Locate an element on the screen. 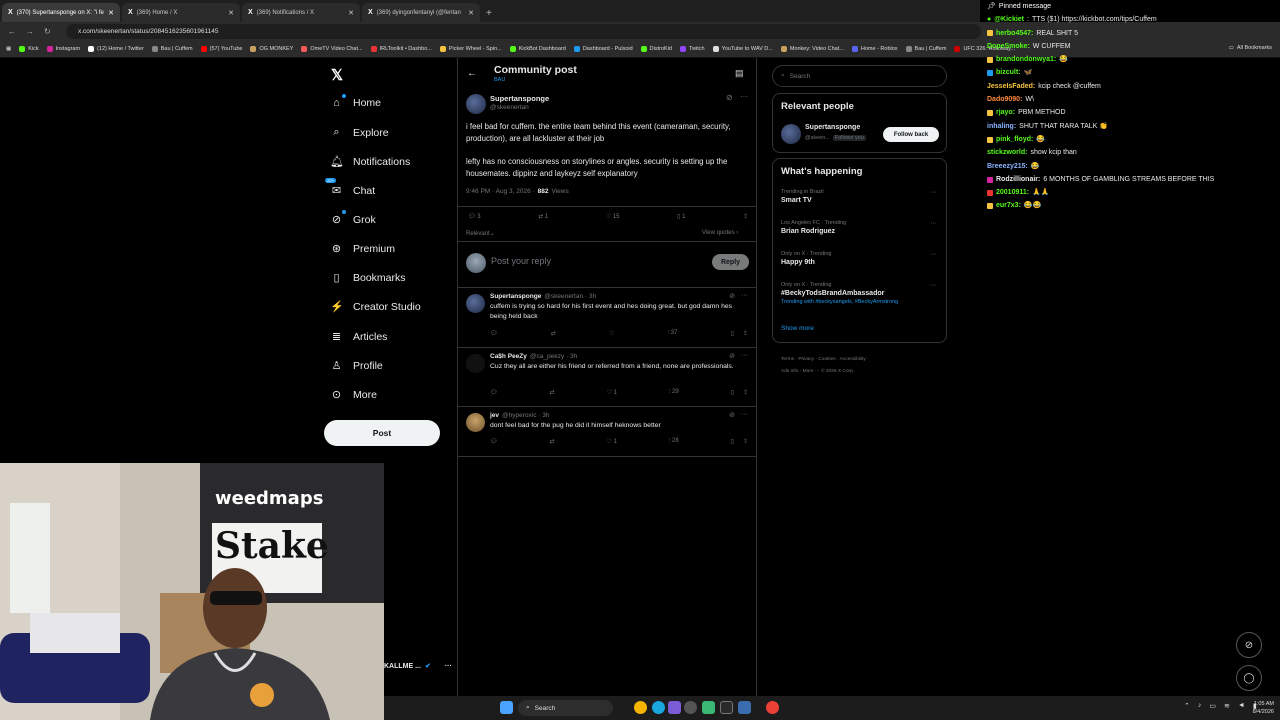 The image size is (1280, 720). like-button: ♡ 15 is located at coordinates (613, 216).